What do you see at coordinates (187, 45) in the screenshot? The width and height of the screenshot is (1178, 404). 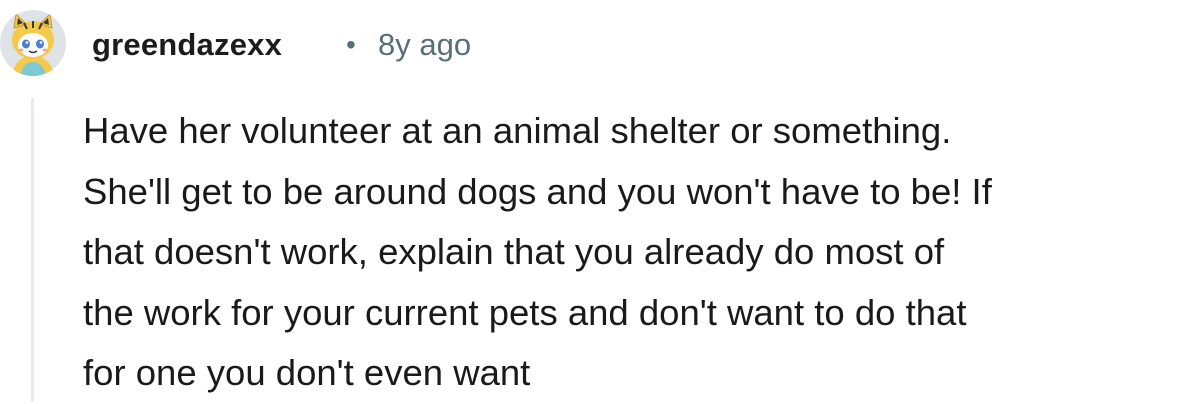 I see `author-username: greendazexx` at bounding box center [187, 45].